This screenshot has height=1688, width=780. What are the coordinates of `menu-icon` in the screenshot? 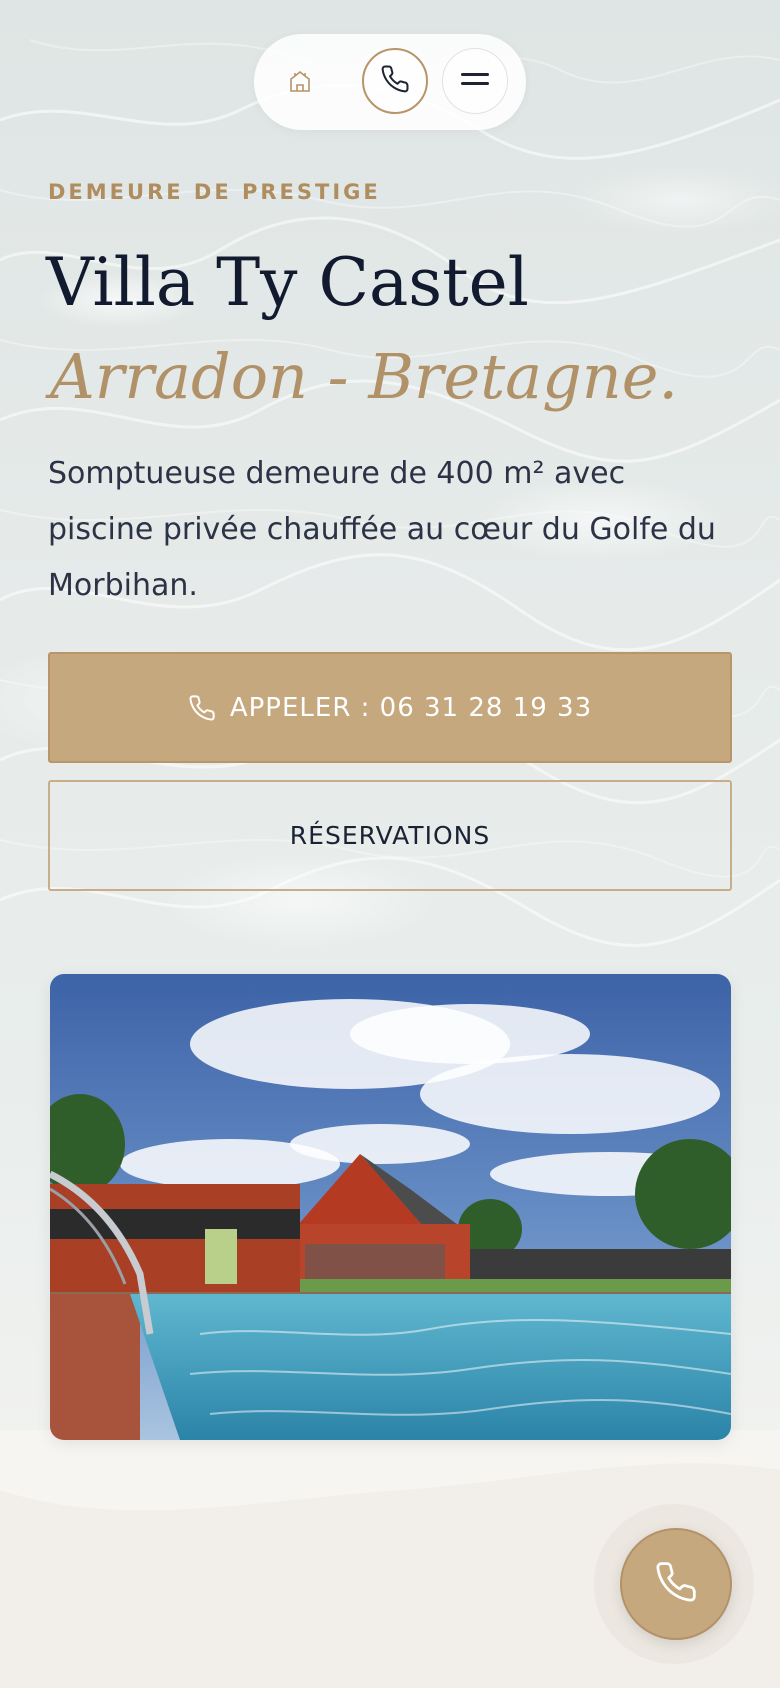 It's located at (475, 81).